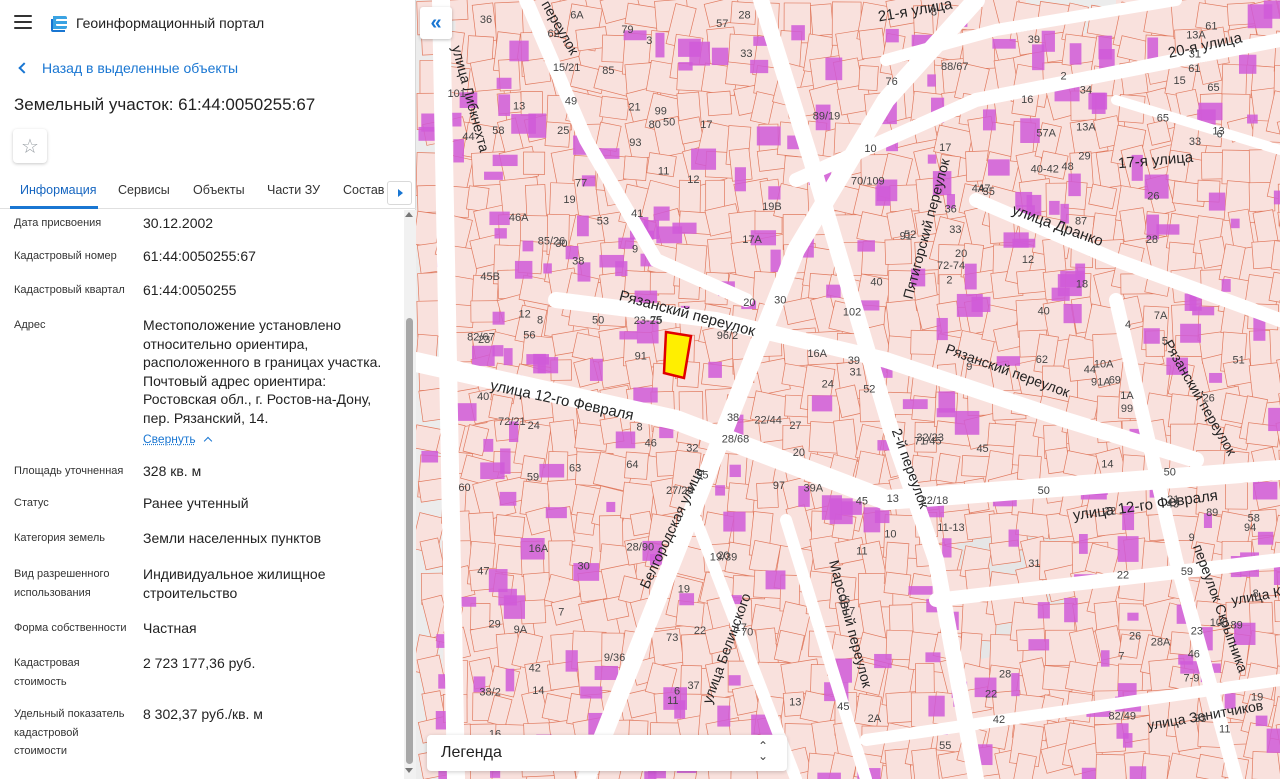 The height and width of the screenshot is (779, 1280). Describe the element at coordinates (603, 222) in the screenshot. I see `house-number: 53` at that location.